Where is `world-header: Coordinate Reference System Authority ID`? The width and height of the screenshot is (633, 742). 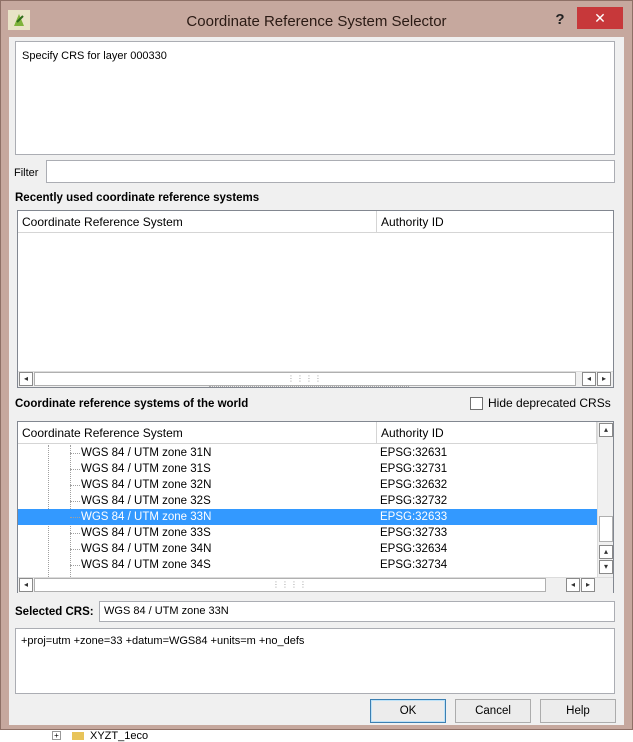 world-header: Coordinate Reference System Authority ID is located at coordinates (307, 433).